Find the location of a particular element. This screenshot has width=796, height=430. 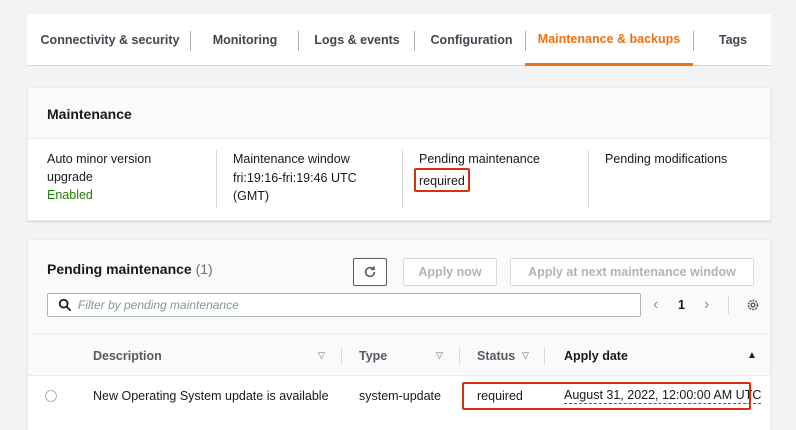

pending-modifications-field: Pending modifications is located at coordinates (666, 159).